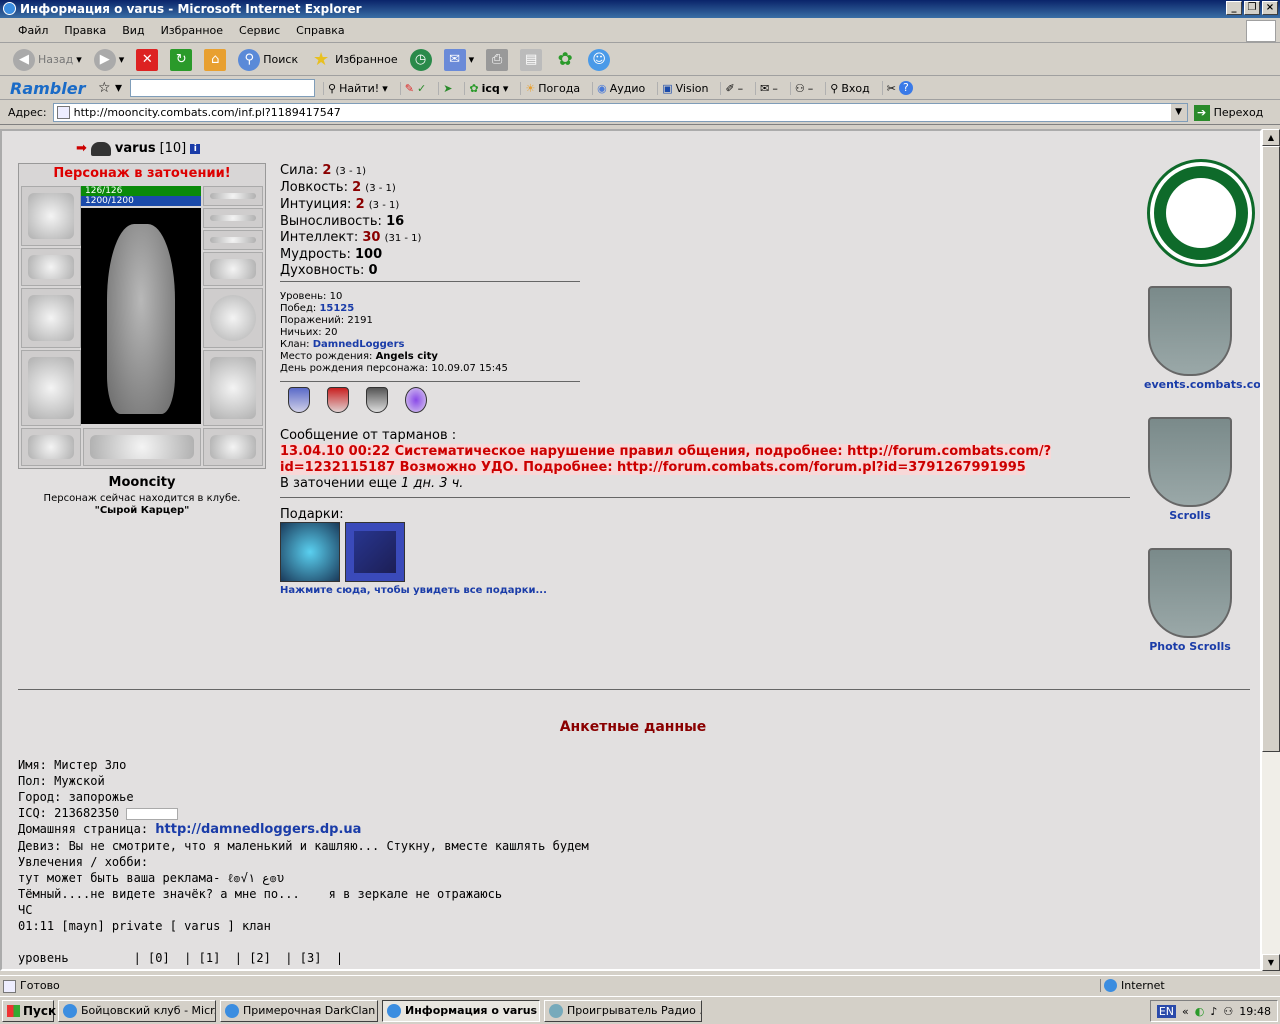 The image size is (1280, 1024). I want to click on slot-gloves, so click(233, 269).